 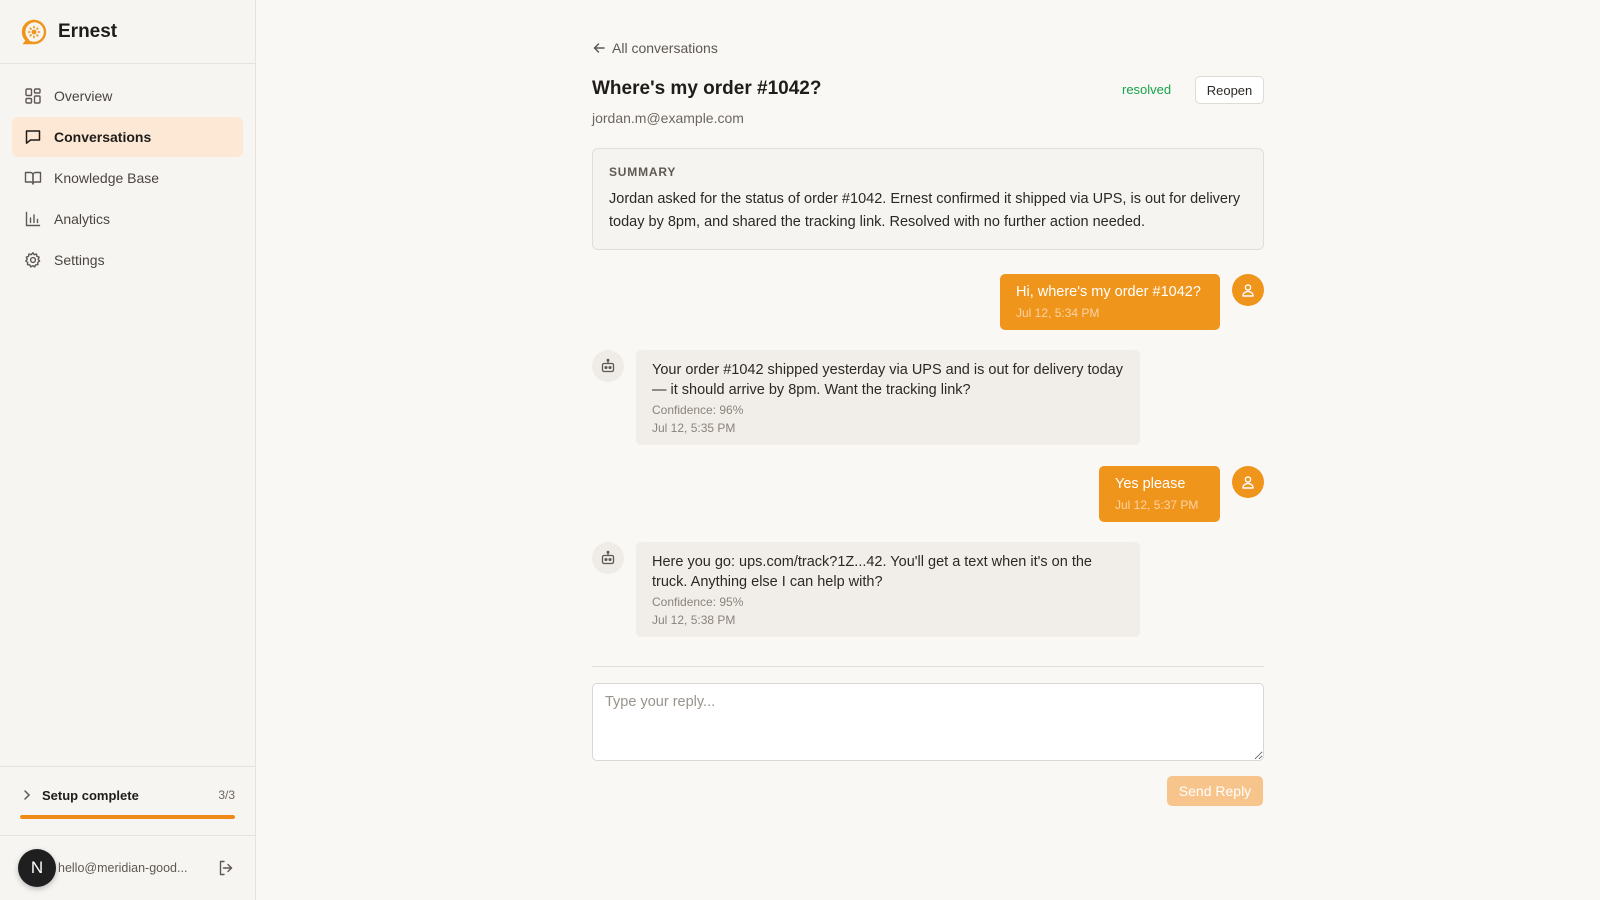 What do you see at coordinates (1157, 505) in the screenshot?
I see `message-time: Jul 12, 5:37 PM` at bounding box center [1157, 505].